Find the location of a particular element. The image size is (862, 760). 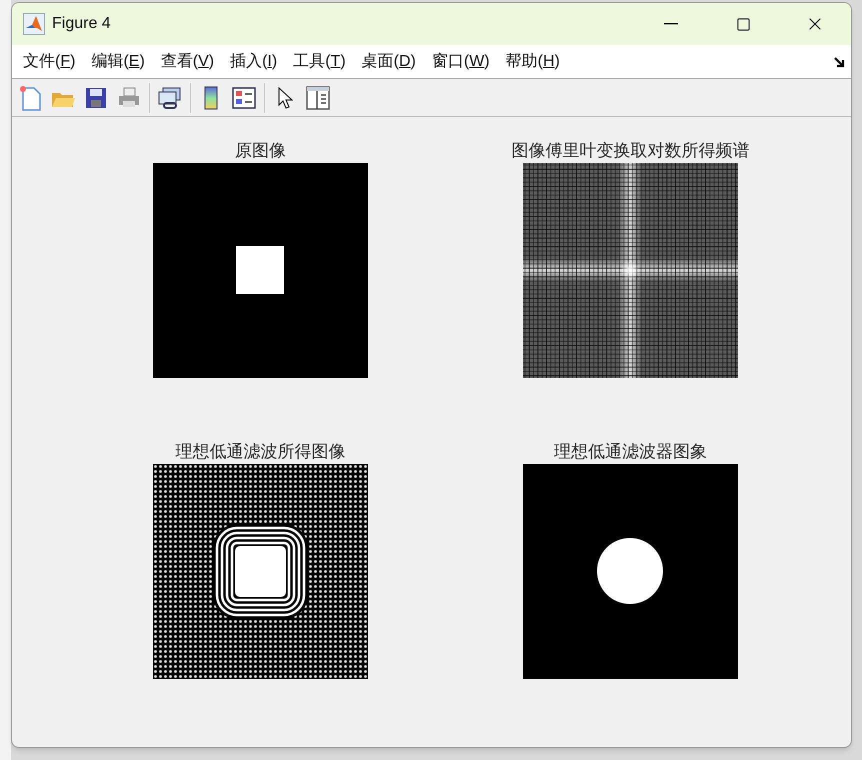

menu-item: 编辑(E) is located at coordinates (118, 62).